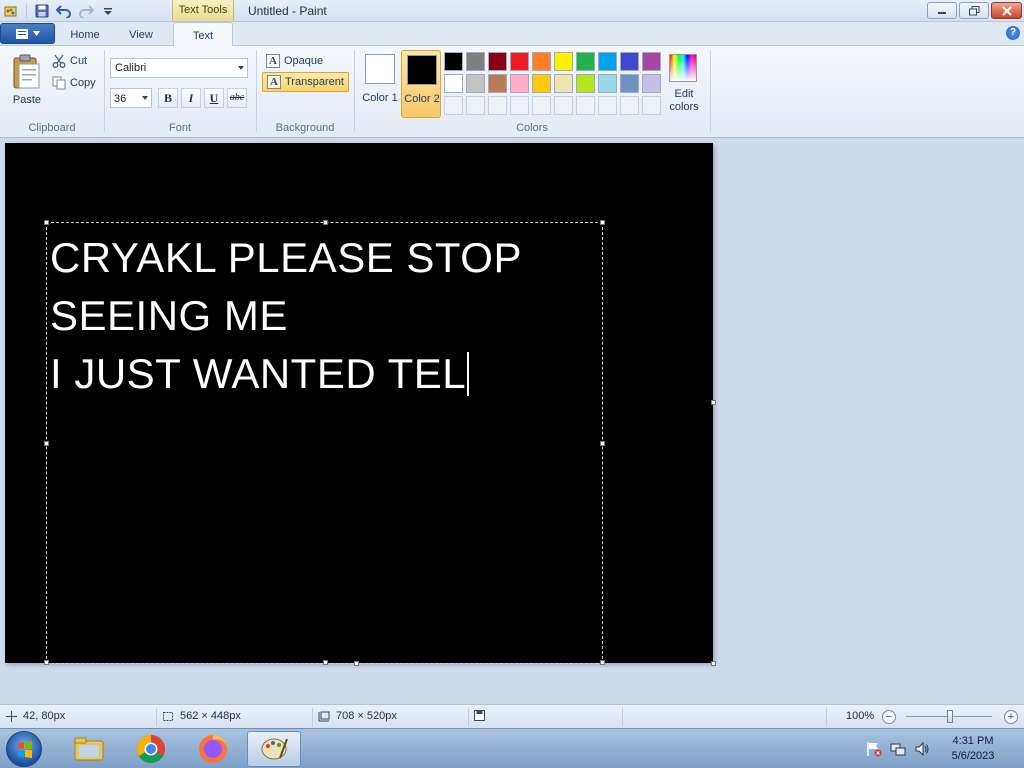 Image resolution: width=1024 pixels, height=768 pixels. What do you see at coordinates (27, 81) in the screenshot?
I see `paste-button: Paste` at bounding box center [27, 81].